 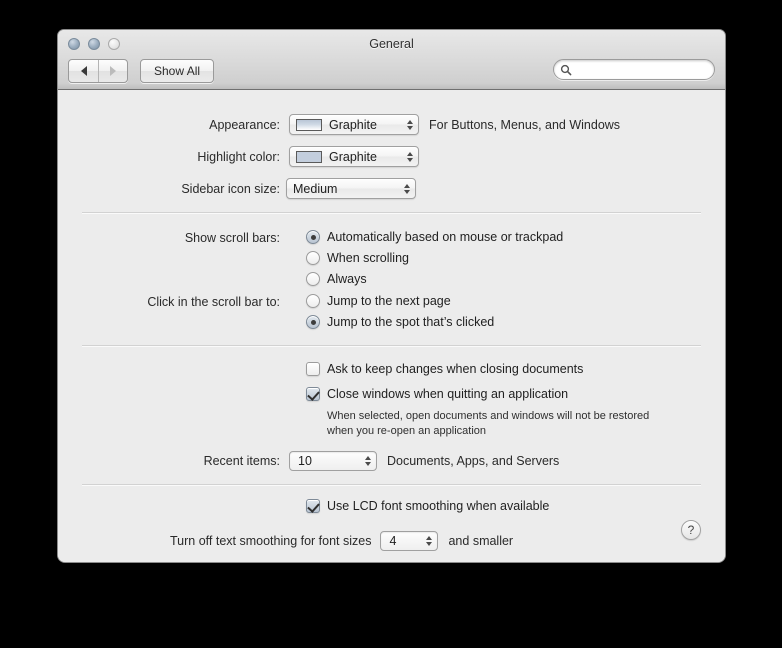 I want to click on lcd-font-smoothing-label: Use LCD font smoothing when available, so click(x=438, y=506).